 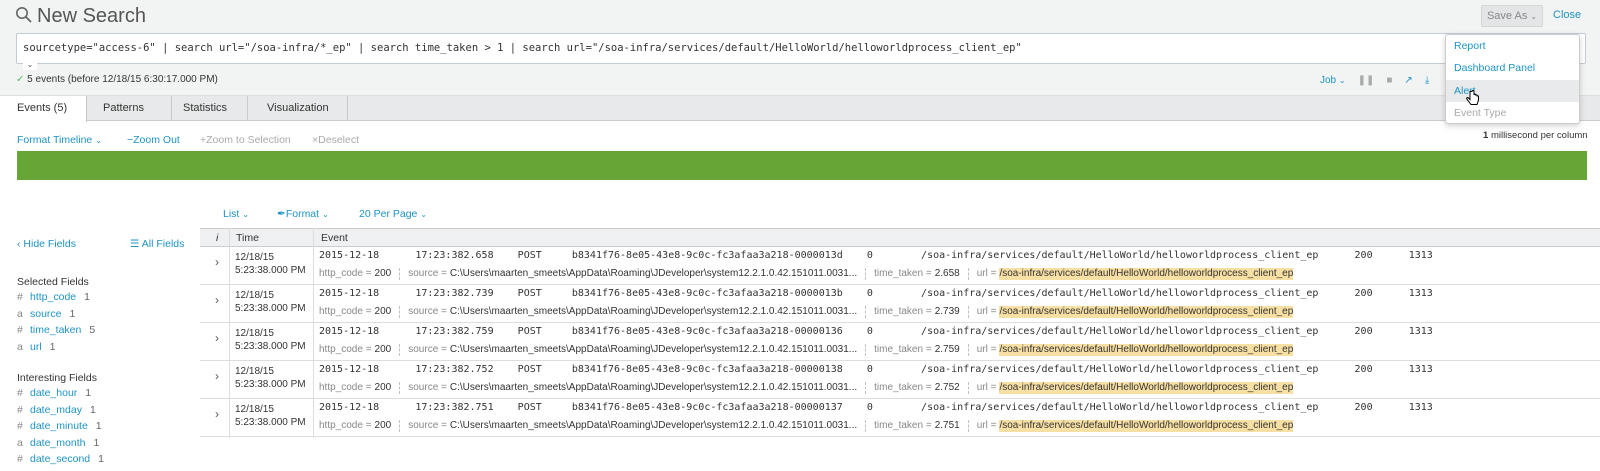 I want to click on per-page-menu: 20 Per Page ⌄, so click(x=393, y=214).